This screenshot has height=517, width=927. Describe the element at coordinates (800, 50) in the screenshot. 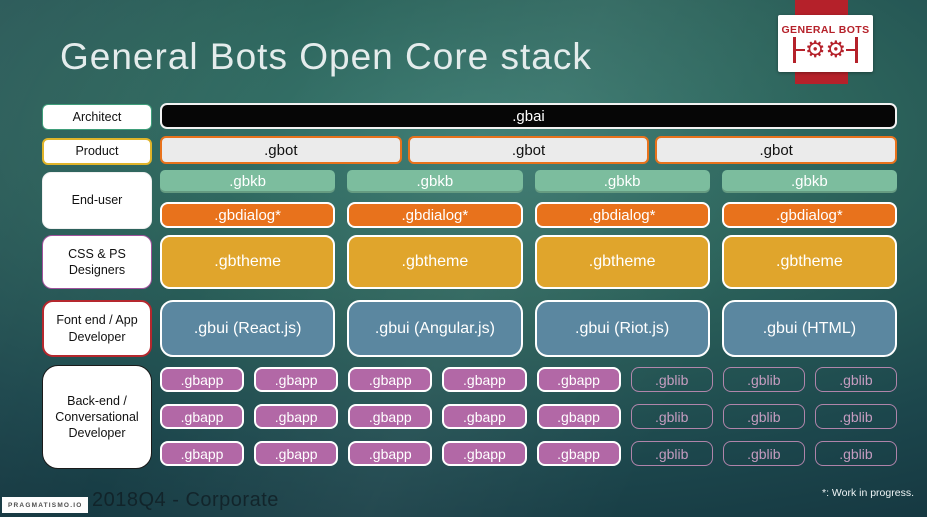

I see `logo-line-left` at that location.